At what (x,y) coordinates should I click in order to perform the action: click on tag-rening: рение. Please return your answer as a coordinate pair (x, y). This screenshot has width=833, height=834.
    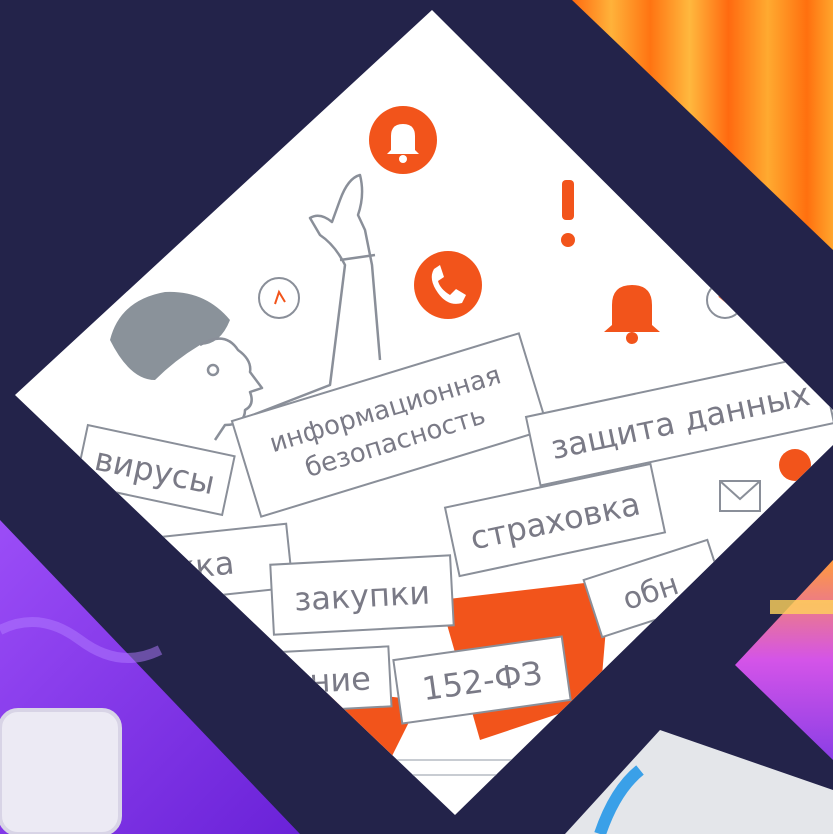
    Looking at the image, I should click on (320, 680).